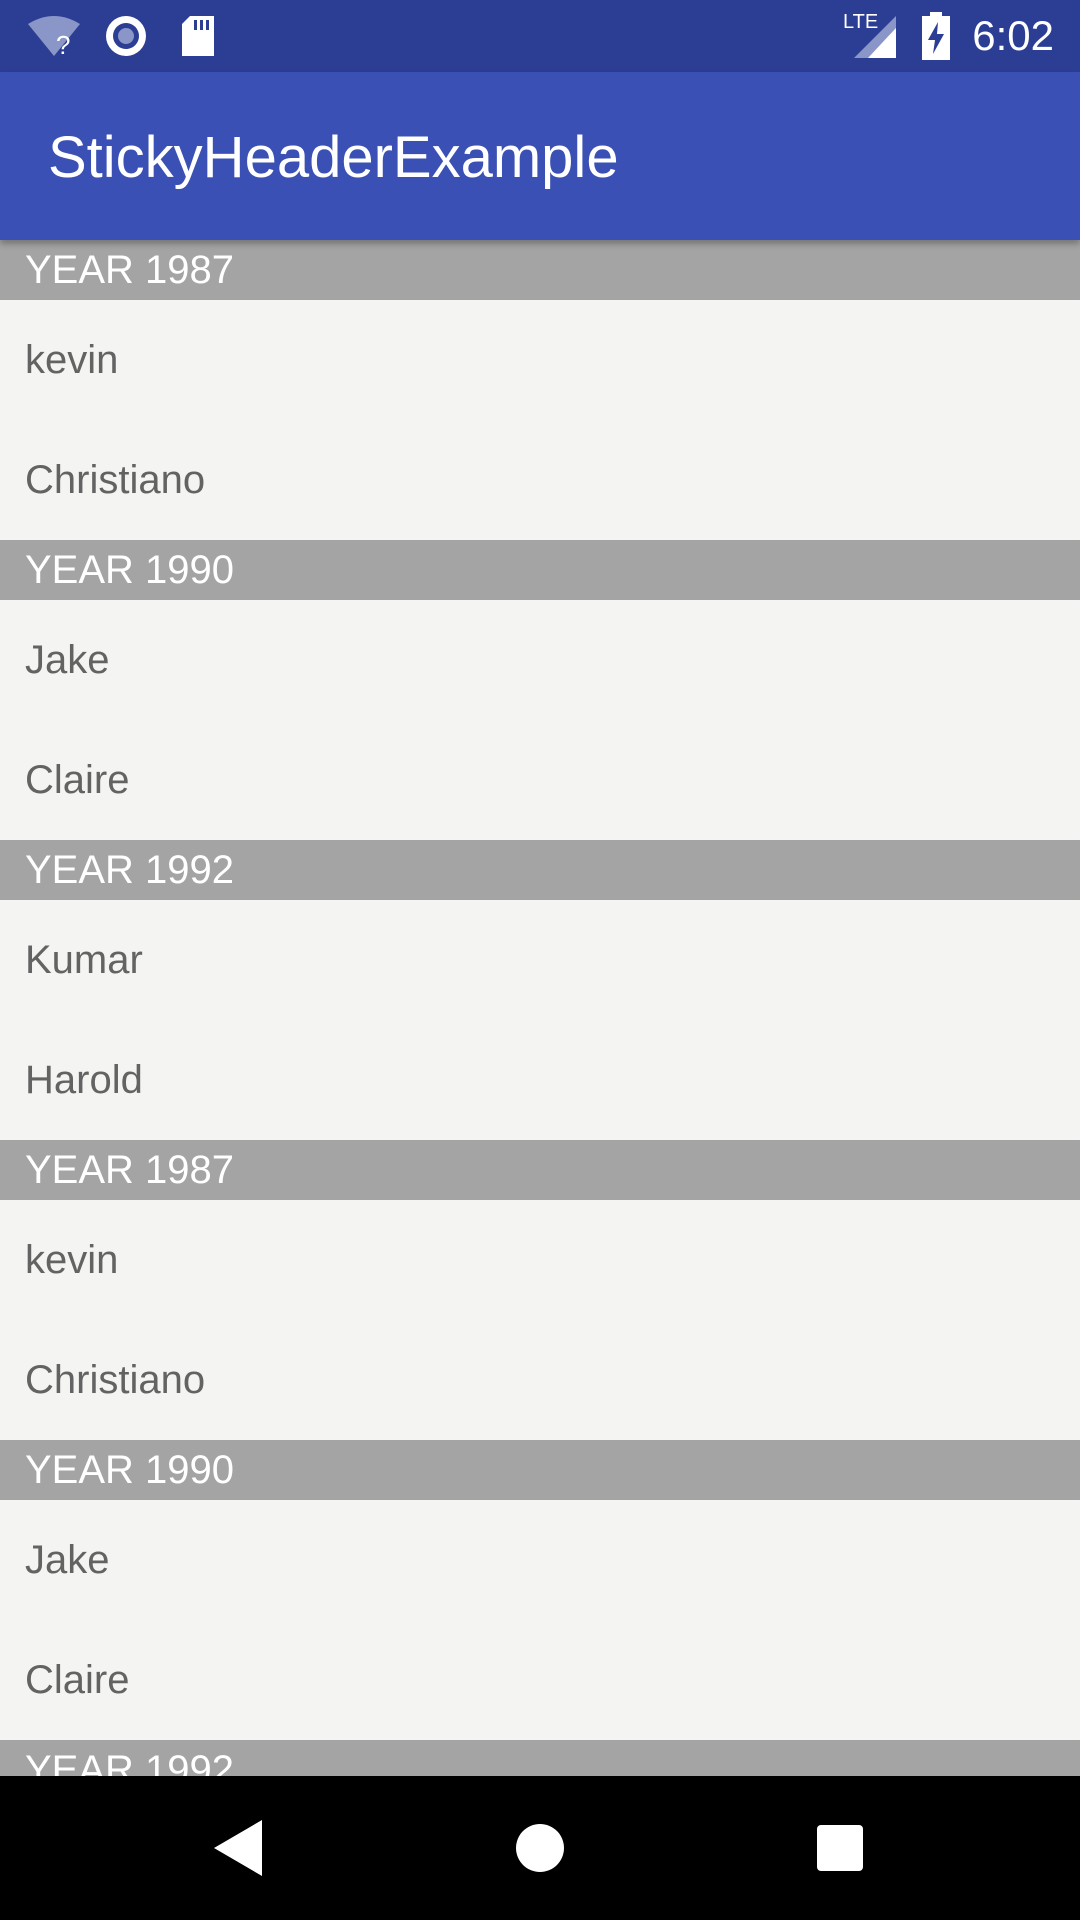 The width and height of the screenshot is (1080, 1920). Describe the element at coordinates (1013, 35) in the screenshot. I see `status-time: 6:02` at that location.